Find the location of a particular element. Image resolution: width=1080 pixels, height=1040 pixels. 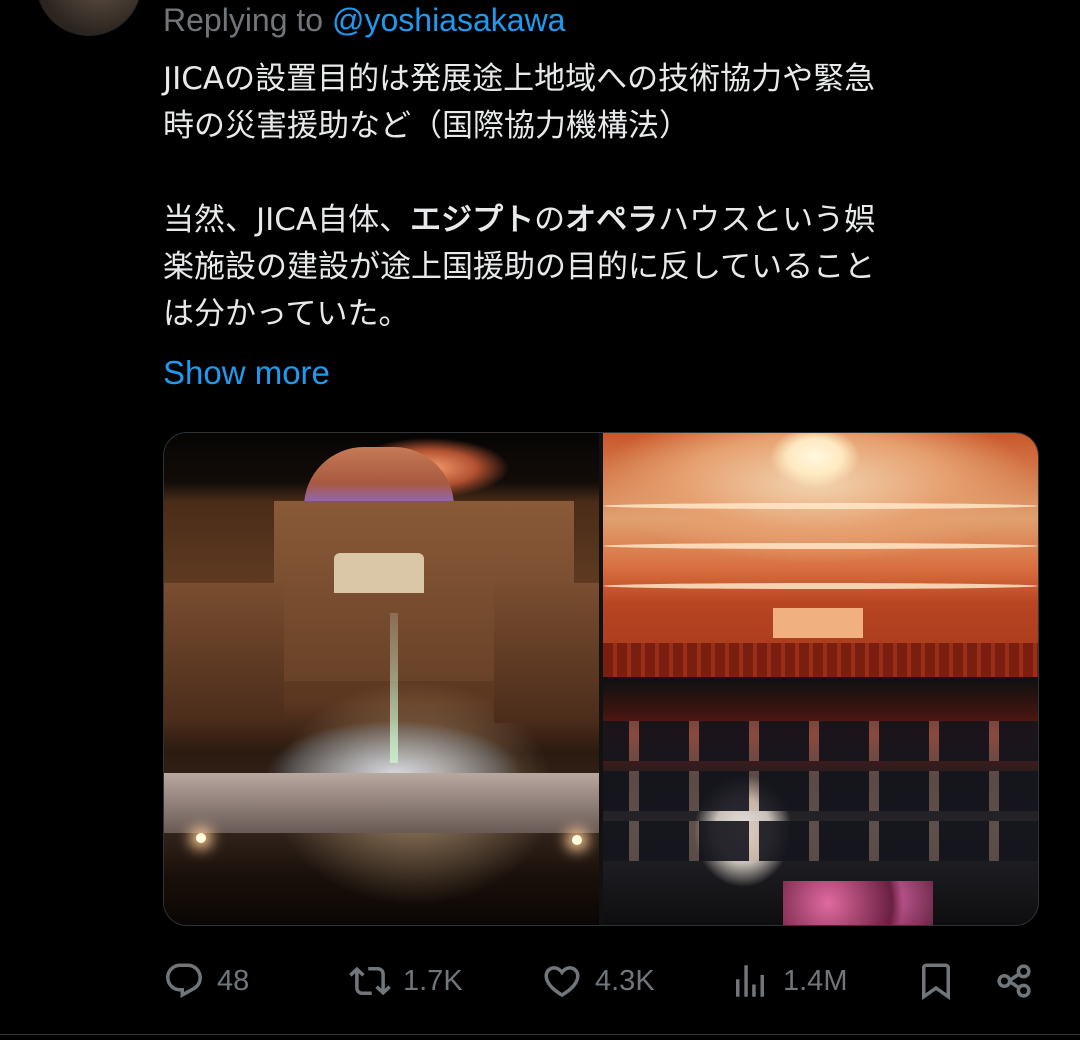

reply-icon is located at coordinates (184, 980).